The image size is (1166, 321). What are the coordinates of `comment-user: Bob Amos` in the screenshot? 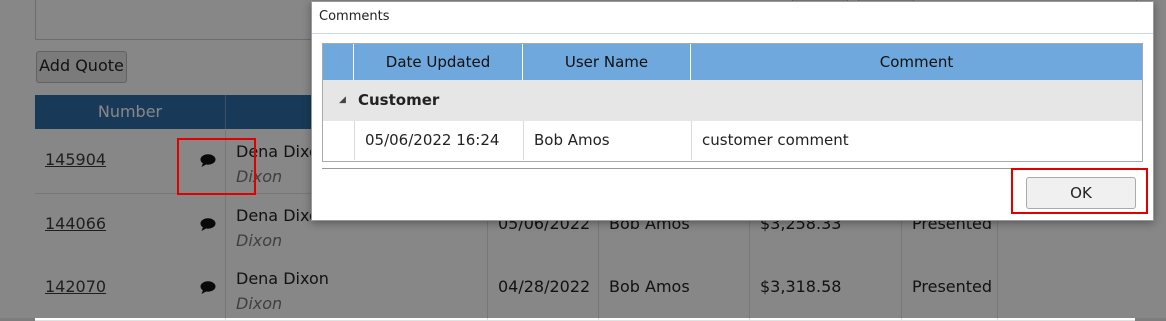 It's located at (607, 140).